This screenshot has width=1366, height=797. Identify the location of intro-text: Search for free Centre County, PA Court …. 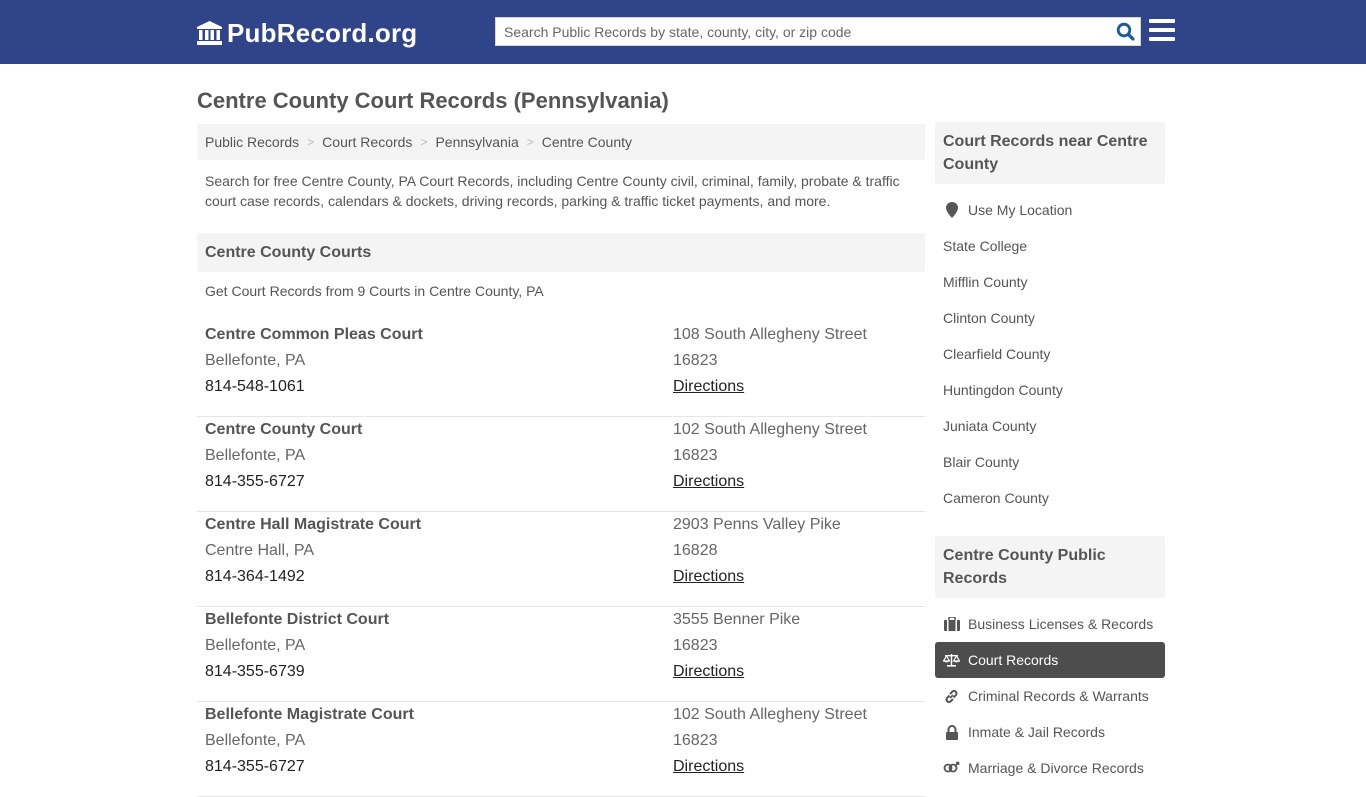
(552, 191).